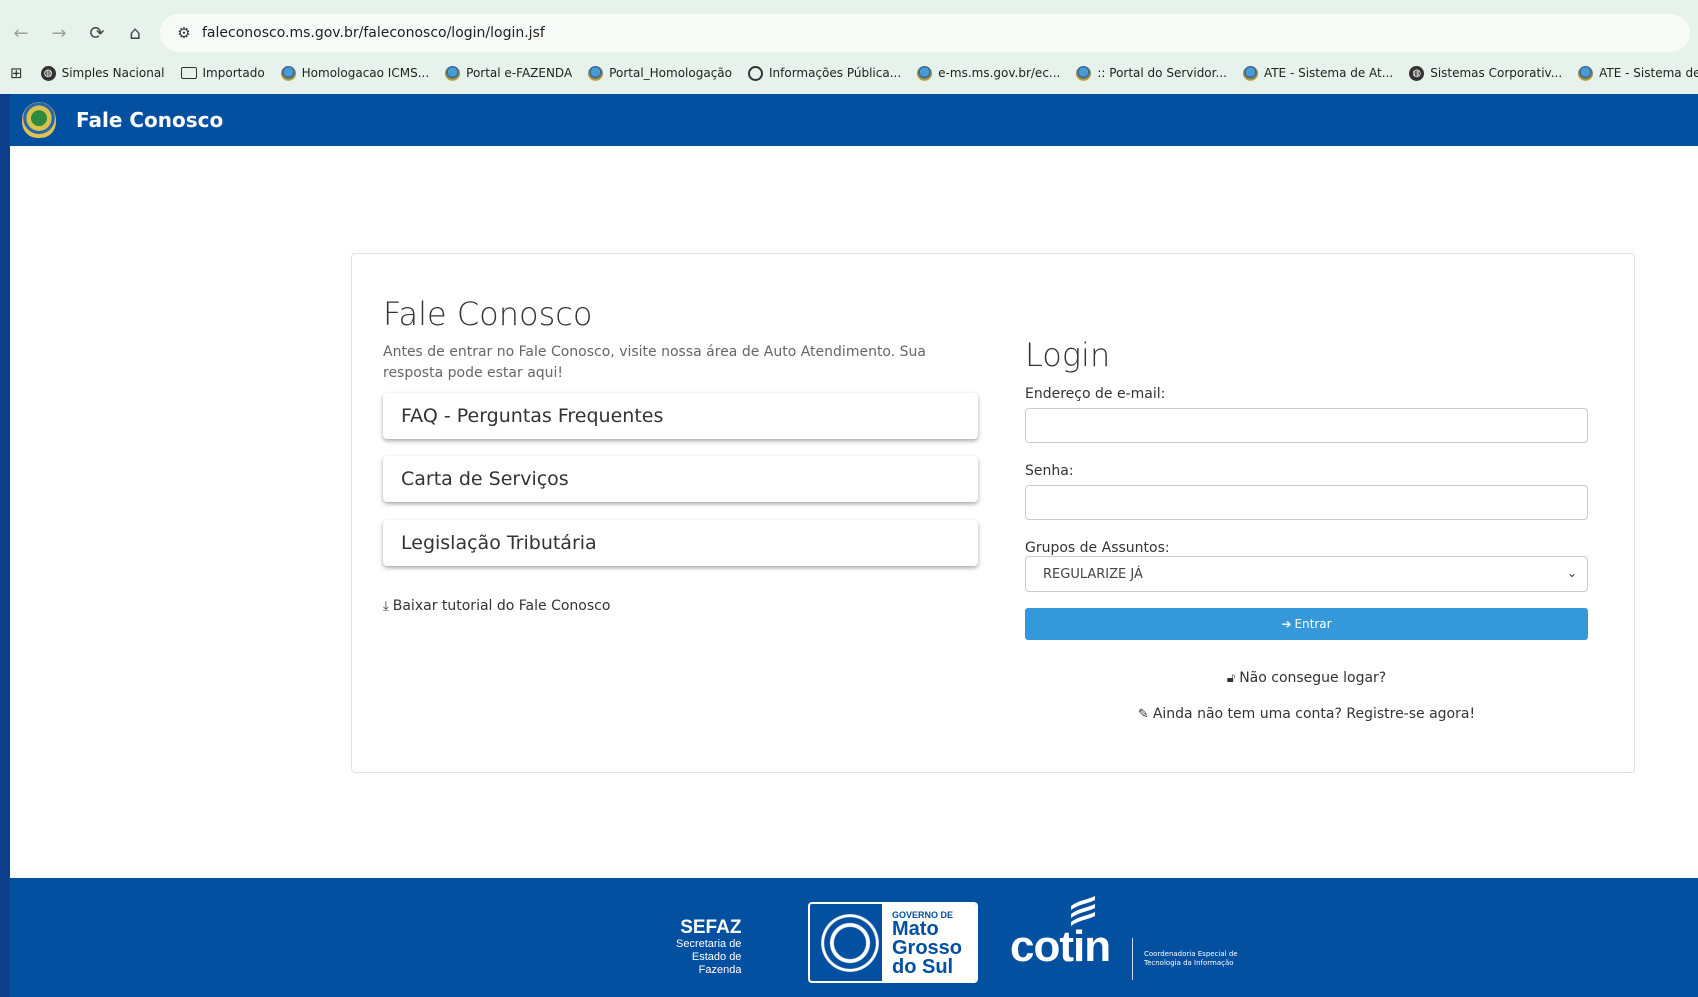 This screenshot has width=1698, height=997. What do you see at coordinates (1306, 574) in the screenshot?
I see `subject-group-select: REGULARIZE JÁ ⌄` at bounding box center [1306, 574].